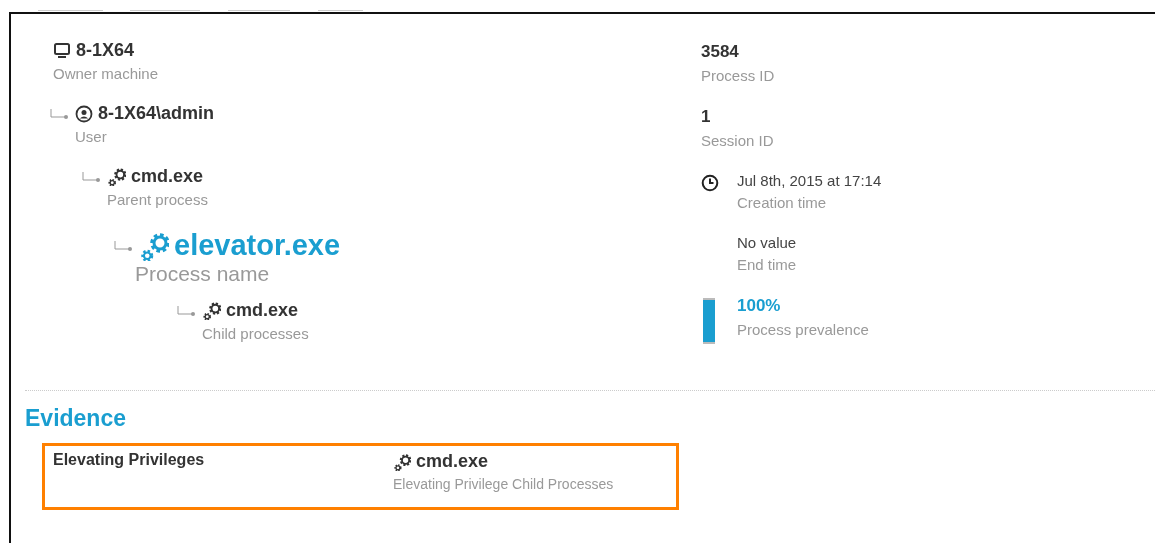 This screenshot has height=543, width=1155. What do you see at coordinates (737, 140) in the screenshot?
I see `field-label: Session ID` at bounding box center [737, 140].